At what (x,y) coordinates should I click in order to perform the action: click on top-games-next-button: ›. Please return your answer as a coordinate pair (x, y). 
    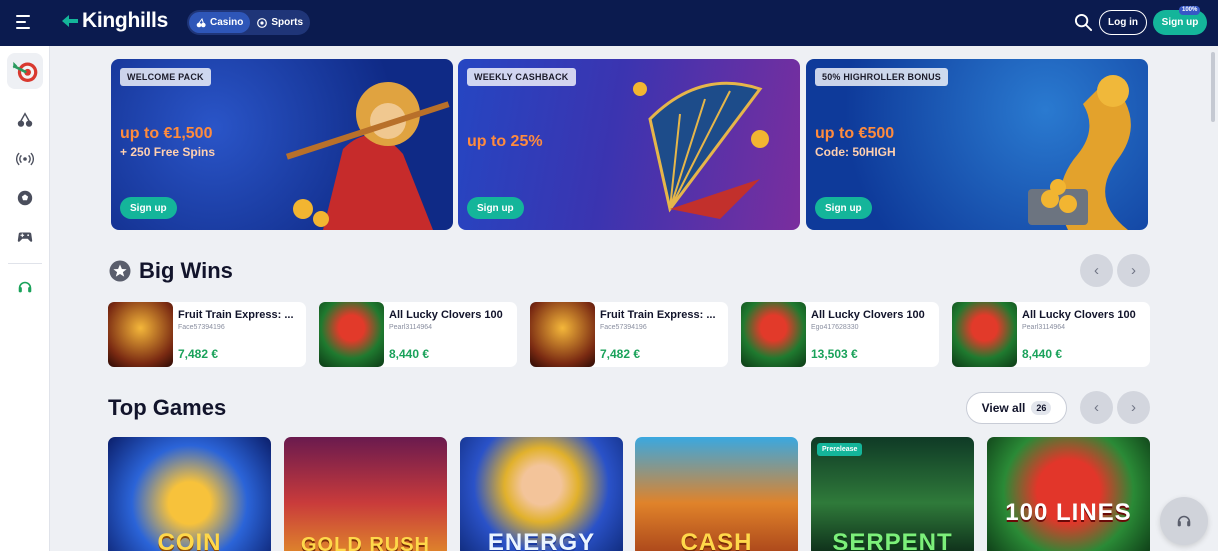
    Looking at the image, I should click on (1133, 407).